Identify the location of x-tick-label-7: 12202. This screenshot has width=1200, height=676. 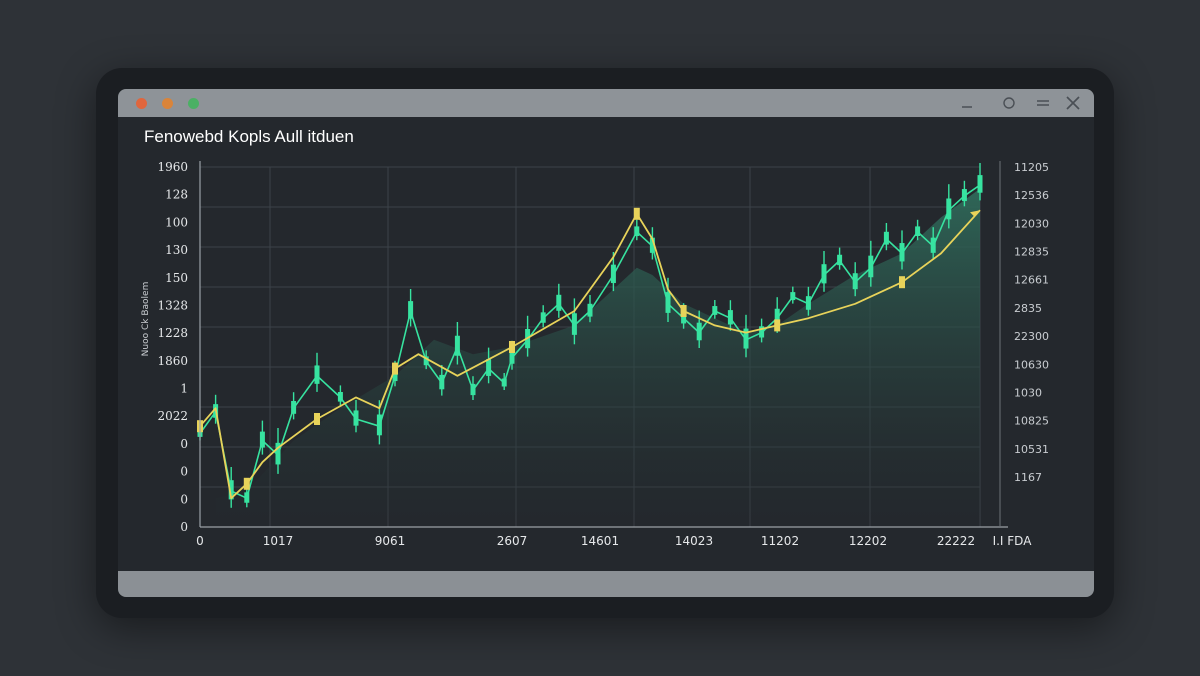
(868, 541).